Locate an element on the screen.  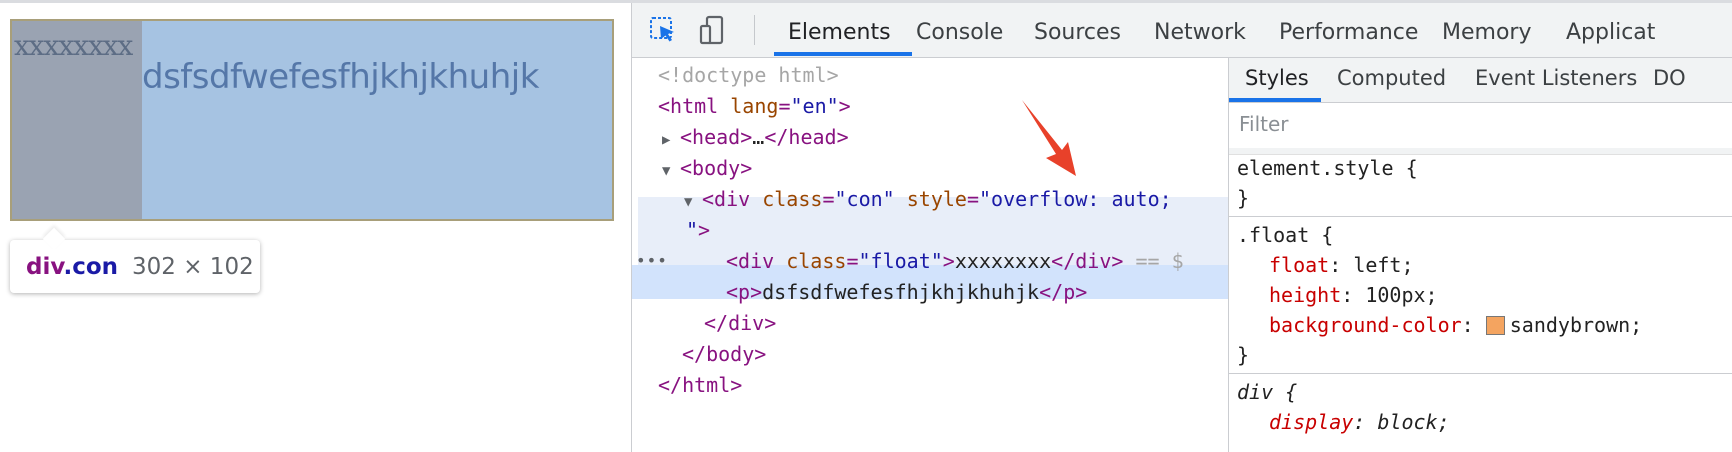
tab-styles: Styles is located at coordinates (1277, 78).